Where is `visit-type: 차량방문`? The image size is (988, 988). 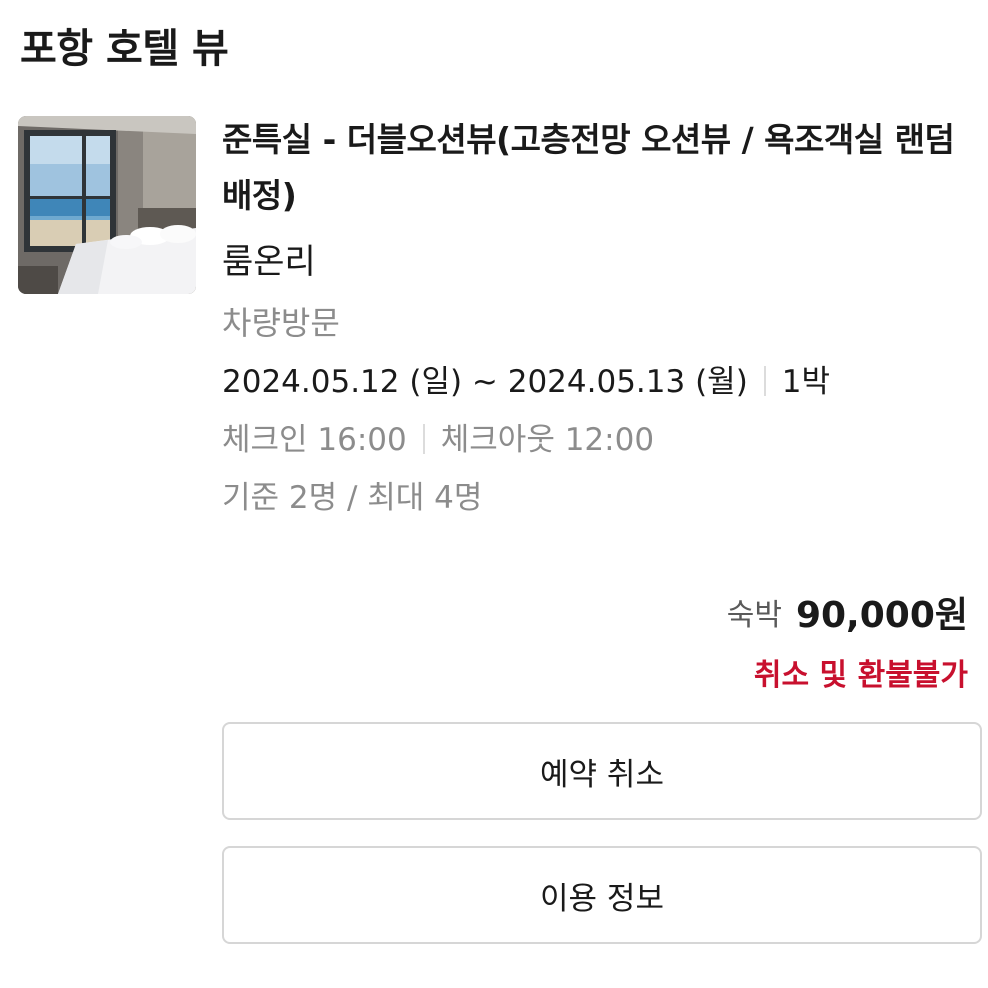 visit-type: 차량방문 is located at coordinates (281, 323).